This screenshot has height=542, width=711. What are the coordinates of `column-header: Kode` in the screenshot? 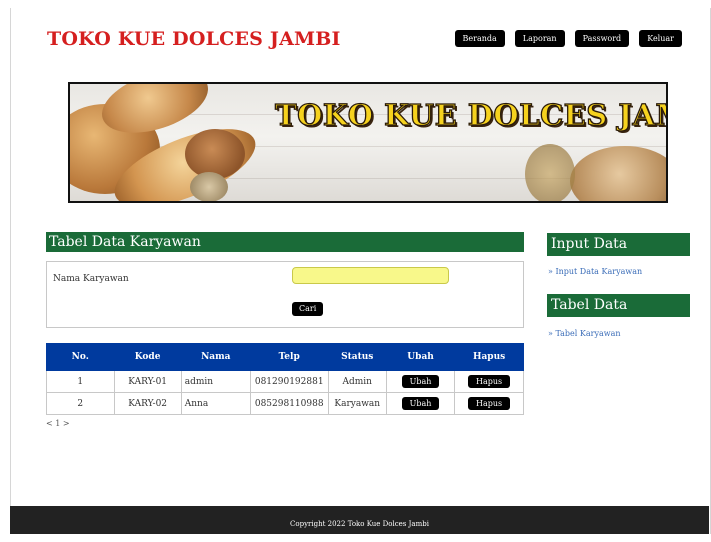 It's located at (147, 357).